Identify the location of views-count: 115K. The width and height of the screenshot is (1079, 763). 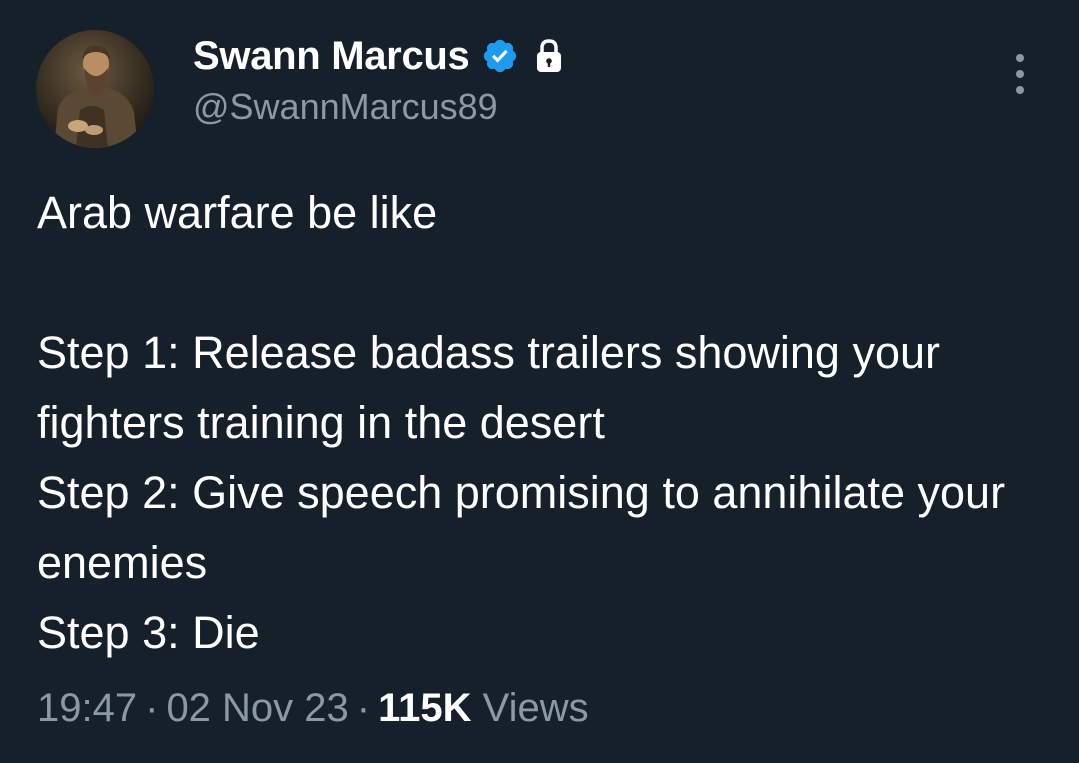
(424, 708).